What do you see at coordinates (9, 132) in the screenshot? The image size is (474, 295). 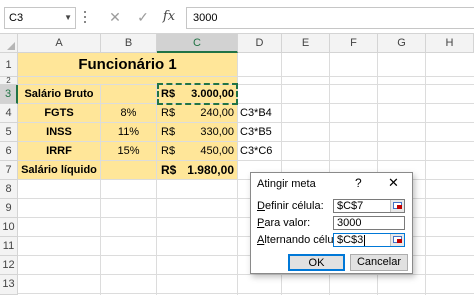 I see `row-header-5: 5` at bounding box center [9, 132].